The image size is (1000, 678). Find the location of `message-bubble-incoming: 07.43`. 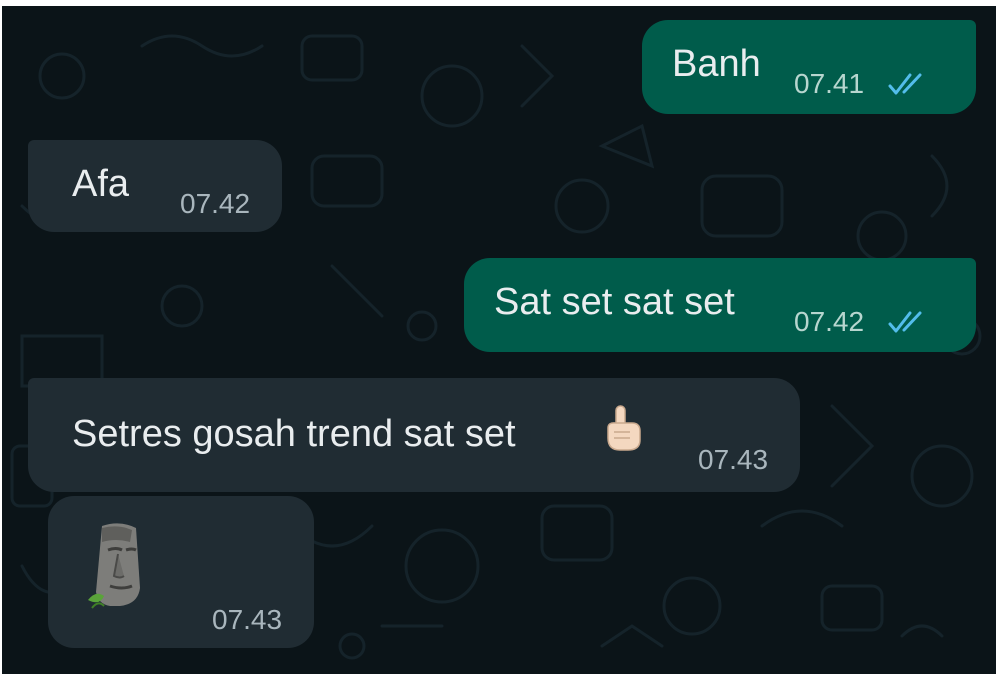

message-bubble-incoming: 07.43 is located at coordinates (181, 572).